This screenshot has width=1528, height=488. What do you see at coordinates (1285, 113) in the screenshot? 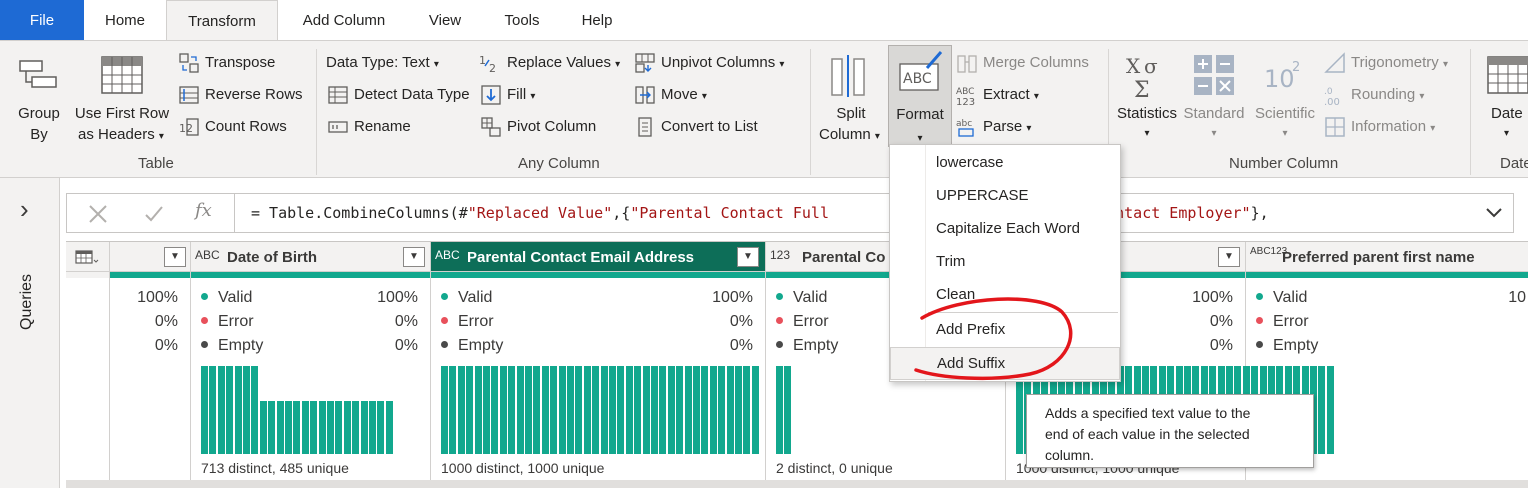
I see `scientific-label: Scientific` at bounding box center [1285, 113].